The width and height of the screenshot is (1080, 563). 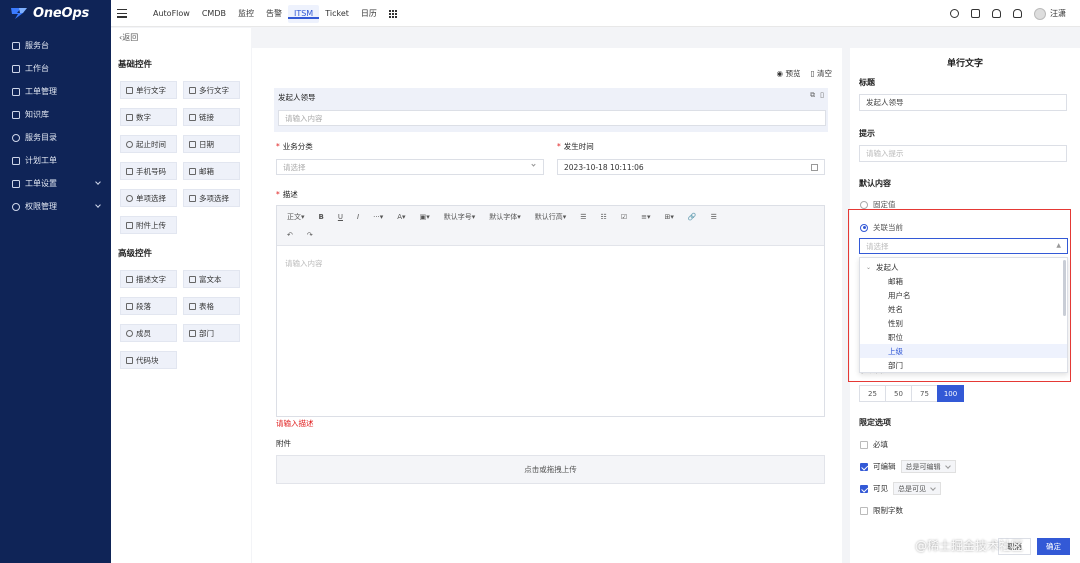 What do you see at coordinates (410, 167) in the screenshot?
I see `category-select: 请选择` at bounding box center [410, 167].